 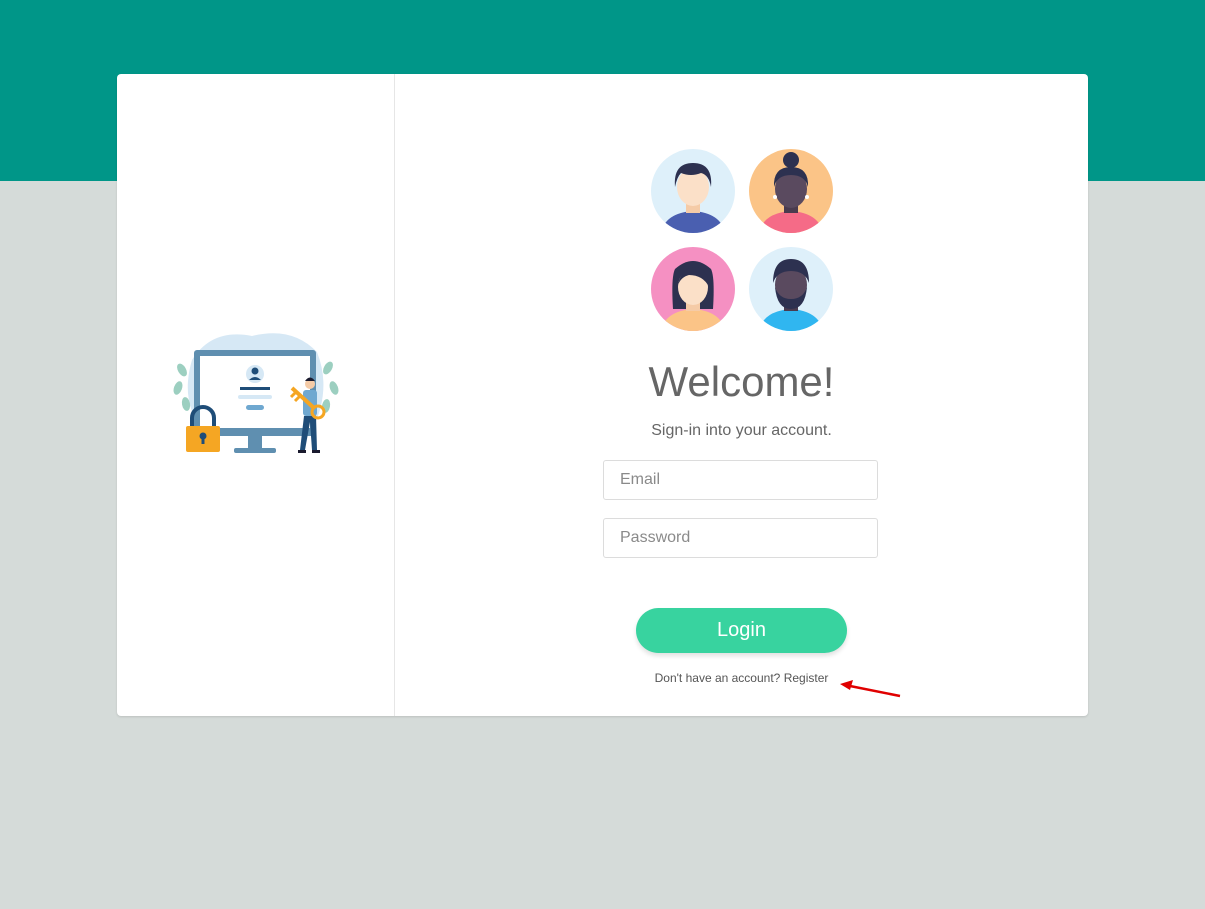 I want to click on register-prompt-line: Don't have an account? Register, so click(x=741, y=678).